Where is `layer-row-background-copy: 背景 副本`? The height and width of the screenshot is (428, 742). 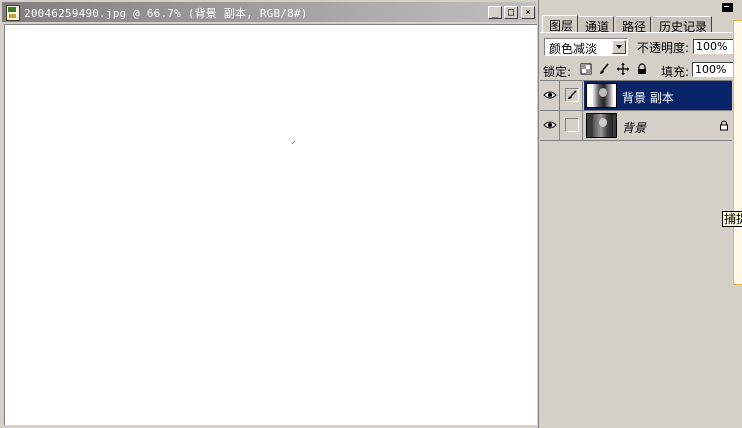
layer-row-background-copy: 背景 副本 is located at coordinates (636, 96).